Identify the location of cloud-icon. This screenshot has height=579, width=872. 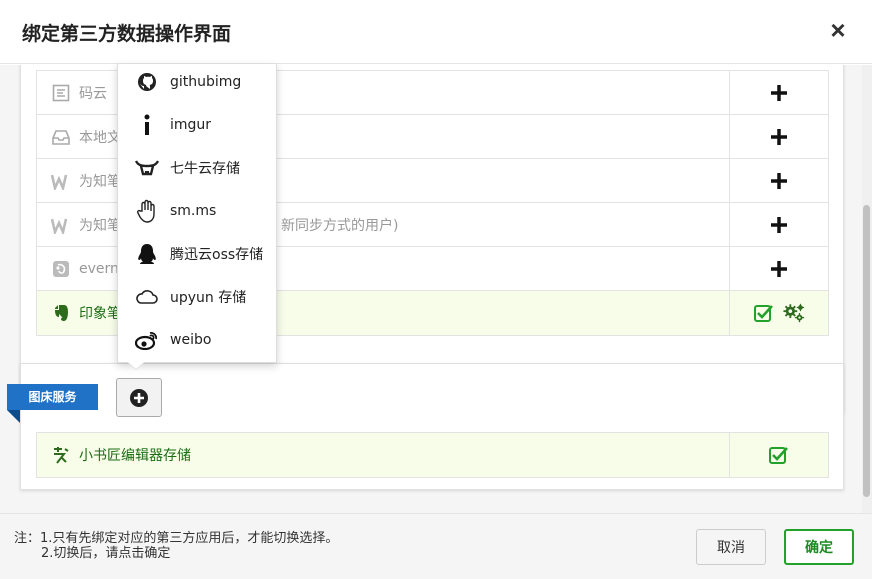
(147, 297).